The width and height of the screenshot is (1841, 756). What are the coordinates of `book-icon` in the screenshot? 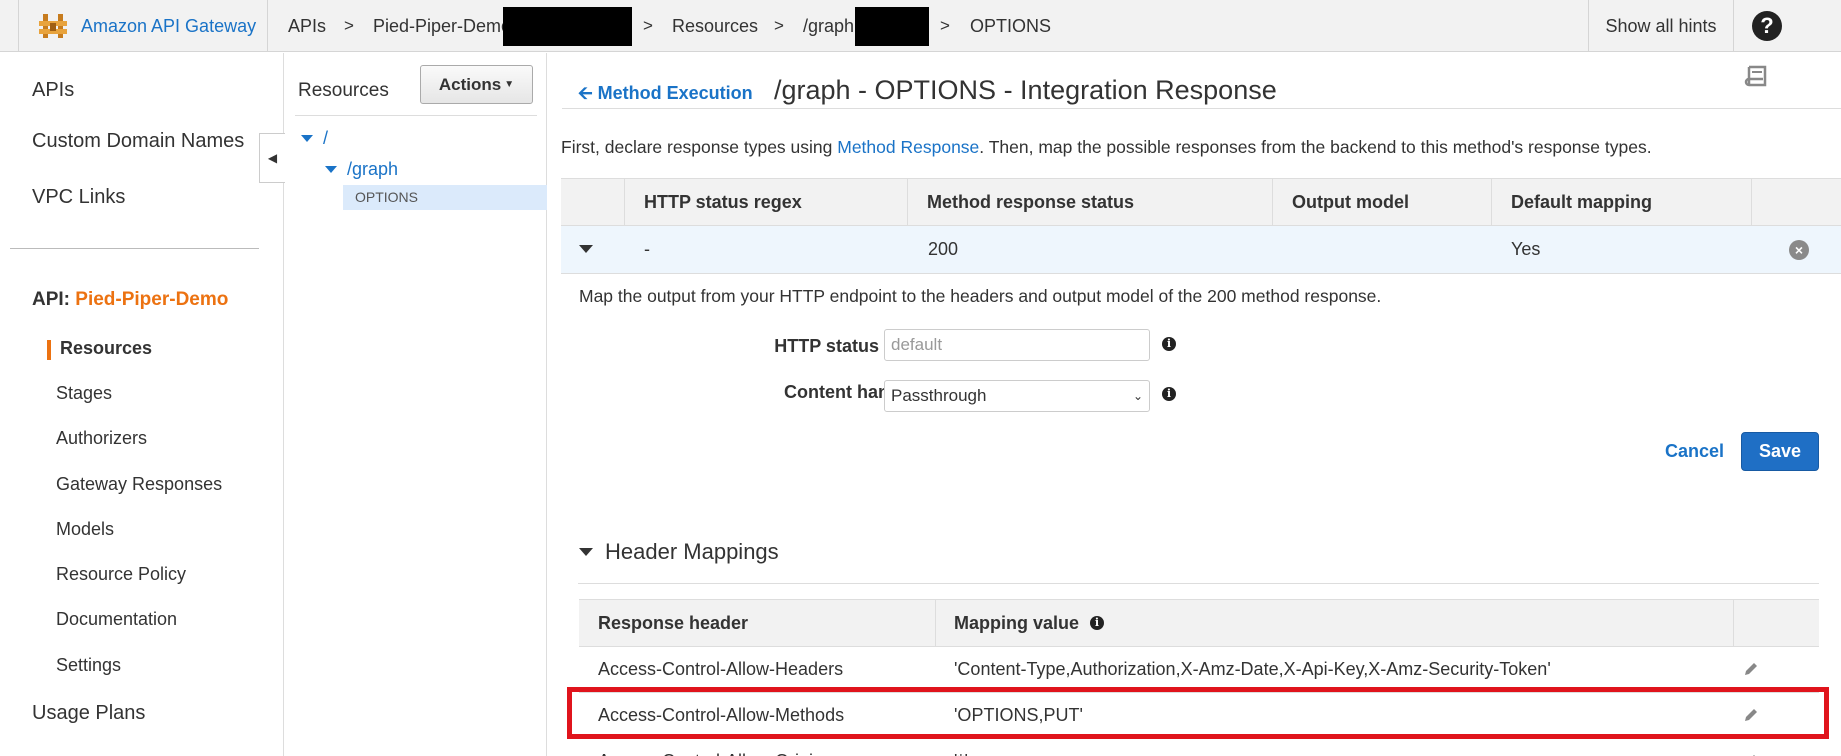 It's located at (1756, 78).